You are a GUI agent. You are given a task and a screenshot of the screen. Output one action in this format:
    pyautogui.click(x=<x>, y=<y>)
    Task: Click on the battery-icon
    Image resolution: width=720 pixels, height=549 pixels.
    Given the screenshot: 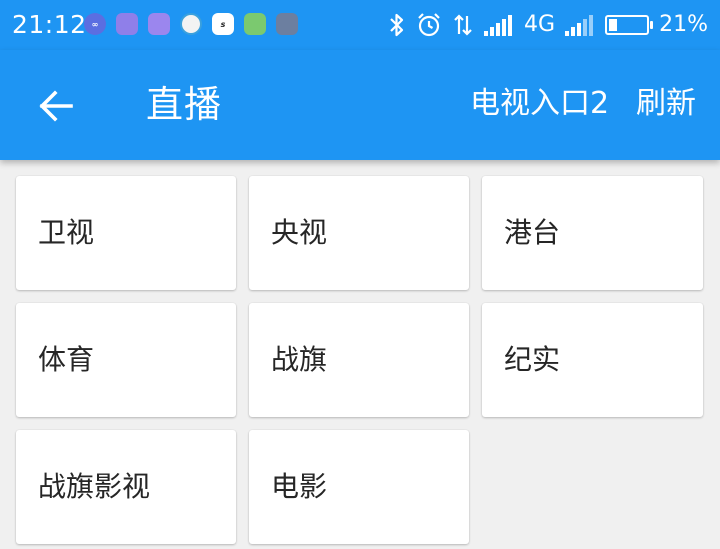 What is the action you would take?
    pyautogui.click(x=629, y=25)
    